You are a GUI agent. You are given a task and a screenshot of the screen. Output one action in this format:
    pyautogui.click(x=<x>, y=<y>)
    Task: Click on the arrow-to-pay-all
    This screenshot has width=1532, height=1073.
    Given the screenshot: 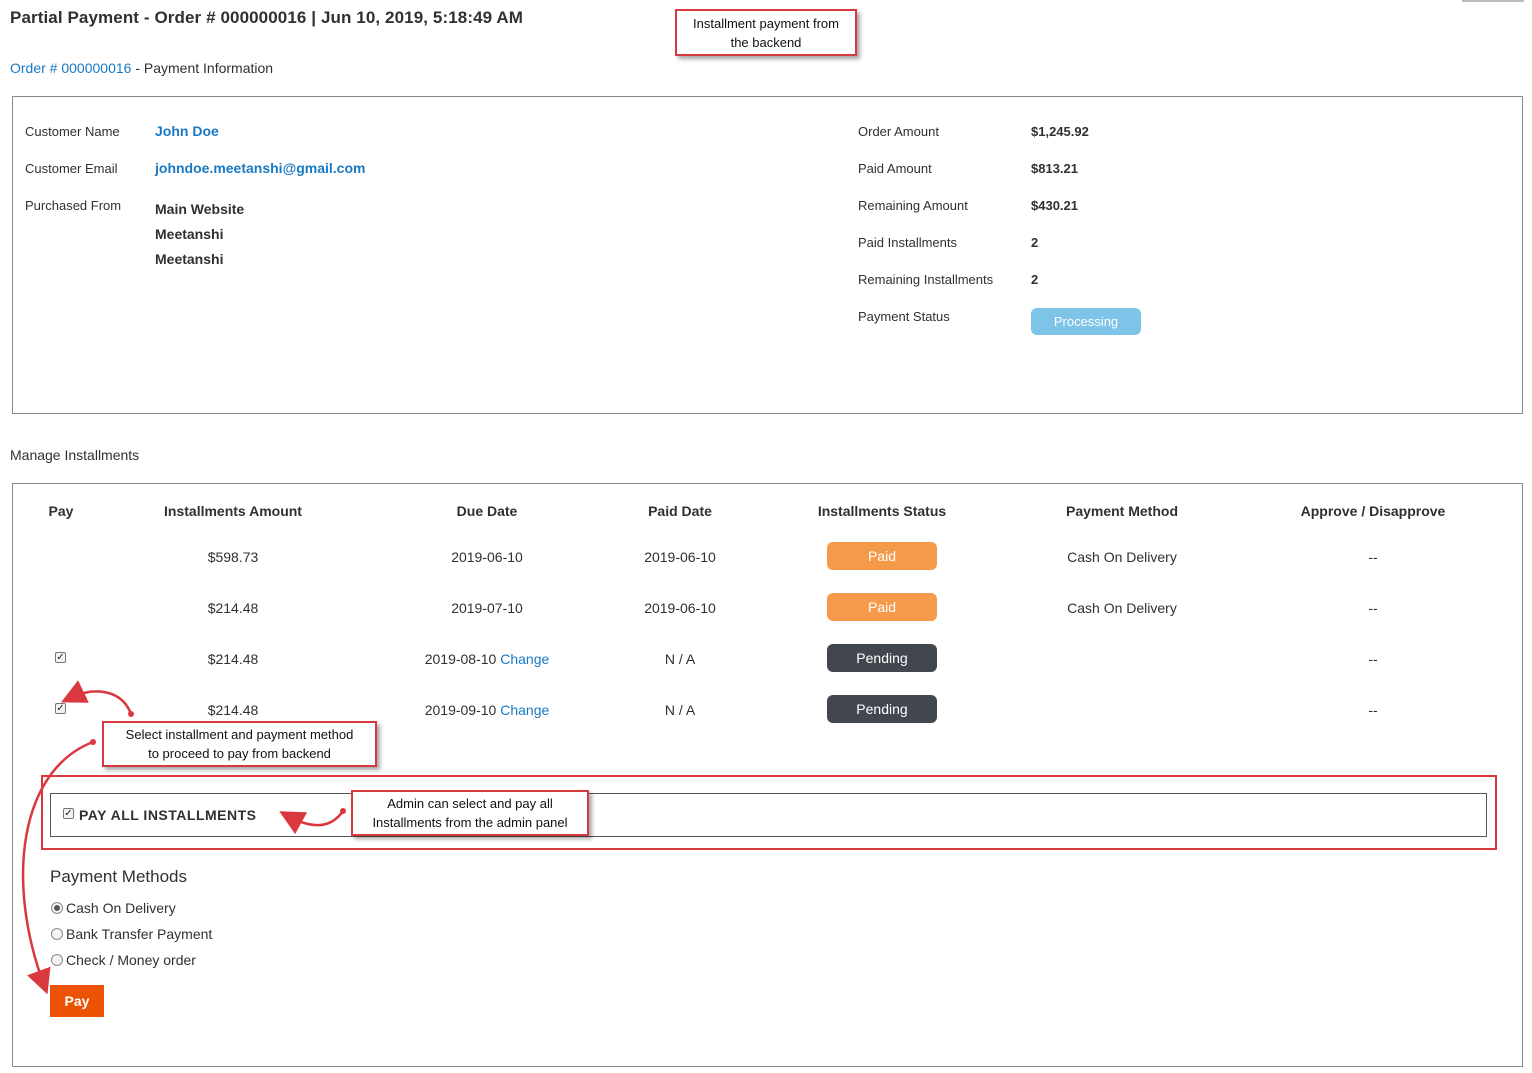 What is the action you would take?
    pyautogui.click(x=312, y=822)
    